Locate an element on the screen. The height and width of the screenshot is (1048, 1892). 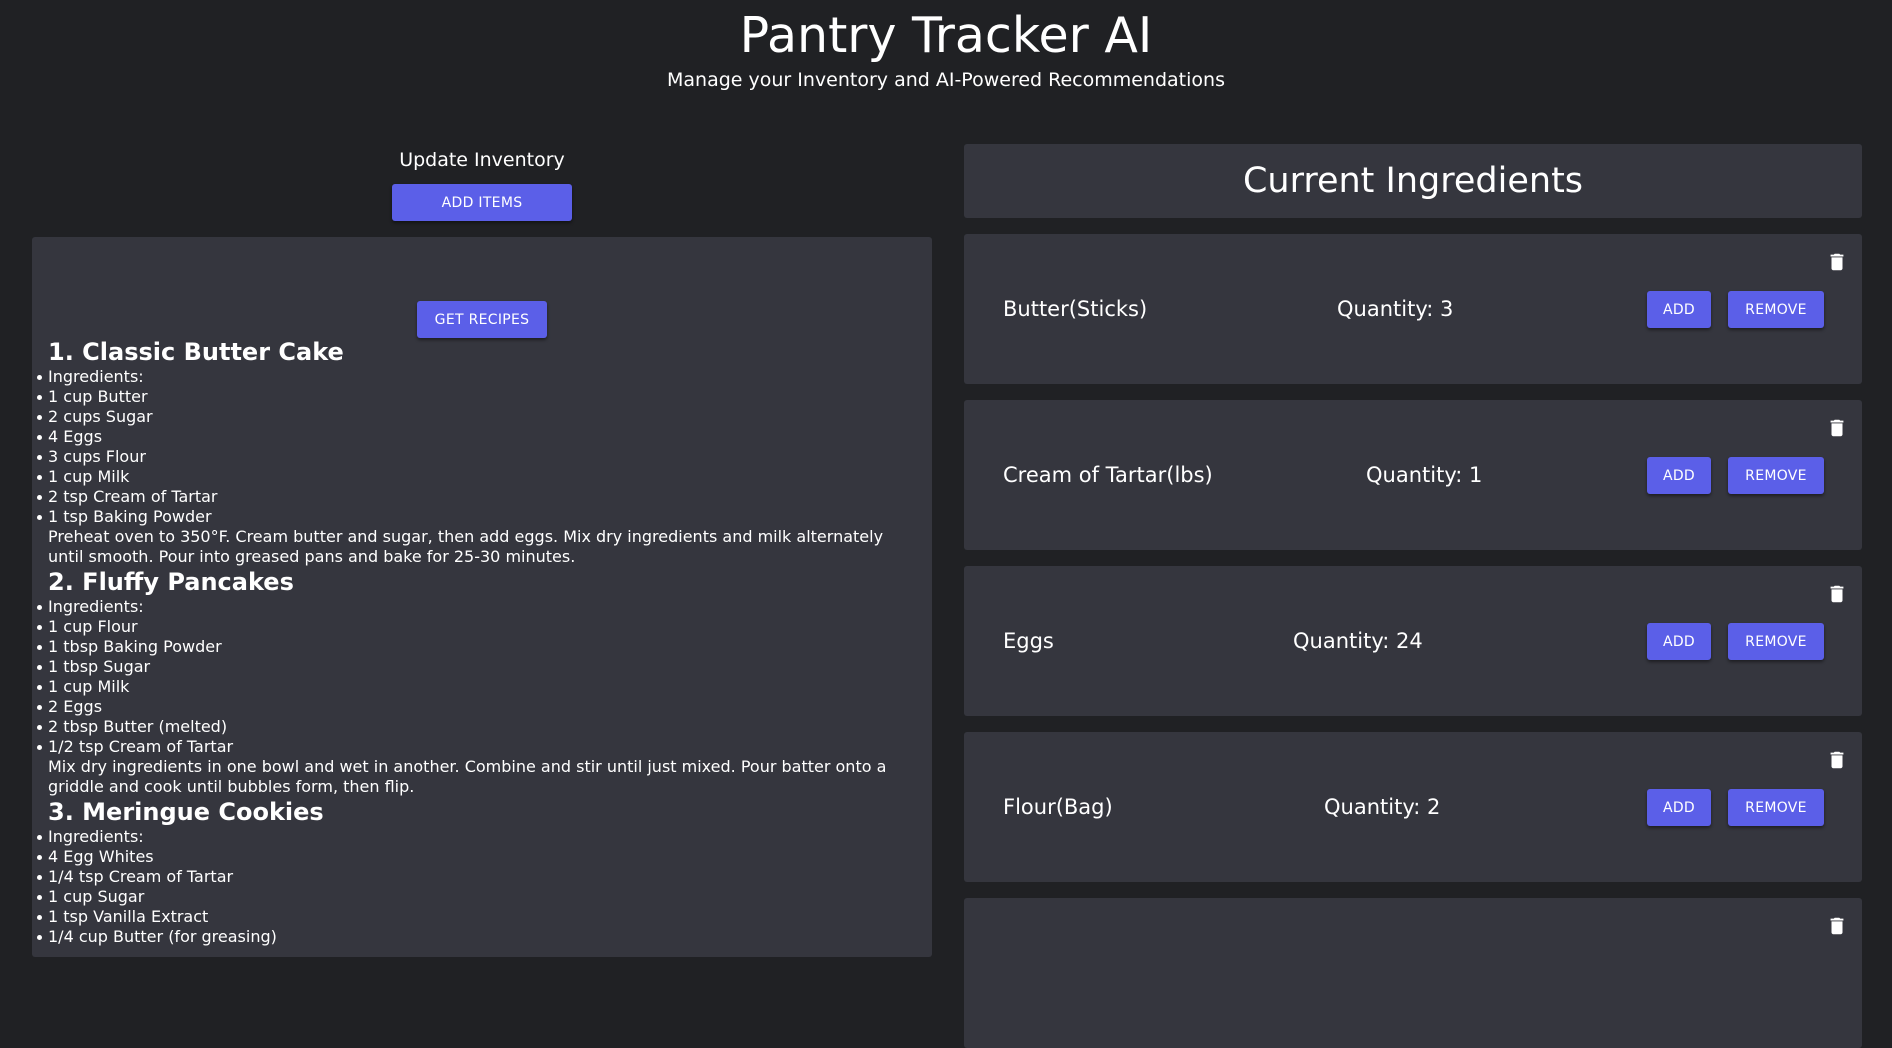
get-recipes-button: GET RECIPES is located at coordinates (482, 319).